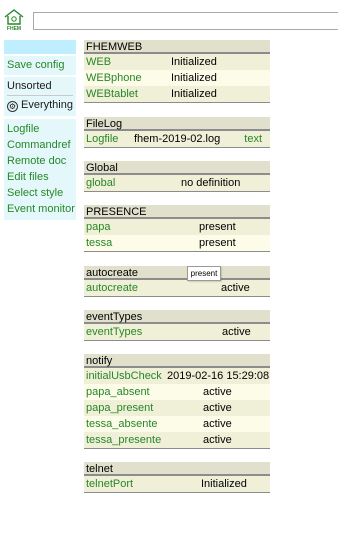  What do you see at coordinates (14, 17) in the screenshot?
I see `house-icon` at bounding box center [14, 17].